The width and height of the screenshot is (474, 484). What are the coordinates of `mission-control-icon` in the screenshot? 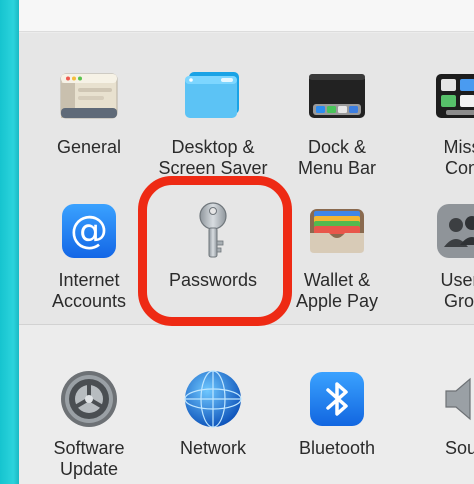 It's located at (454, 98).